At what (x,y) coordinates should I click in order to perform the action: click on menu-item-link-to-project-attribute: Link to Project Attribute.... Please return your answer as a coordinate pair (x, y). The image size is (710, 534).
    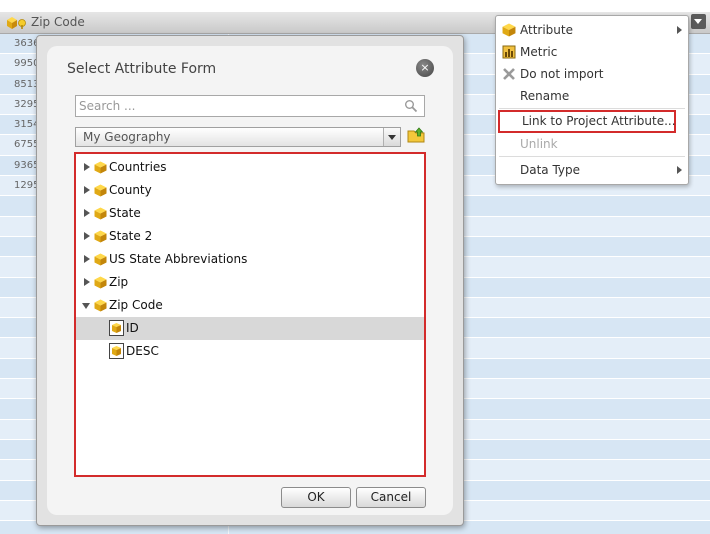
    Looking at the image, I should click on (587, 121).